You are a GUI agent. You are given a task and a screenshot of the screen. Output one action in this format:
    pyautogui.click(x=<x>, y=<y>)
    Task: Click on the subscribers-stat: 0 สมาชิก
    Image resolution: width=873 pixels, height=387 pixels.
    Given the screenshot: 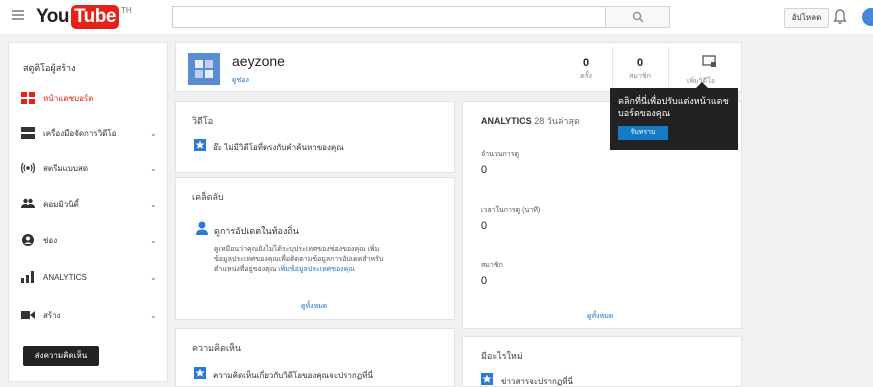 What is the action you would take?
    pyautogui.click(x=640, y=69)
    